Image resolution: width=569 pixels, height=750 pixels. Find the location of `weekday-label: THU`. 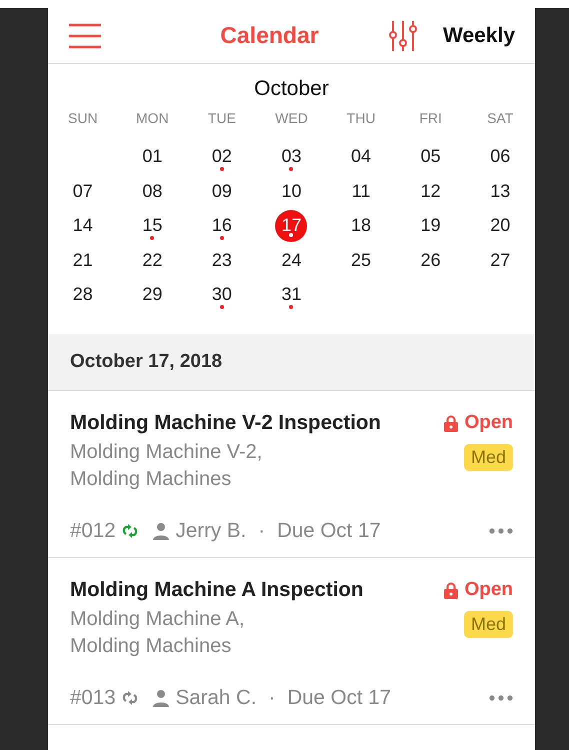

weekday-label: THU is located at coordinates (361, 118).